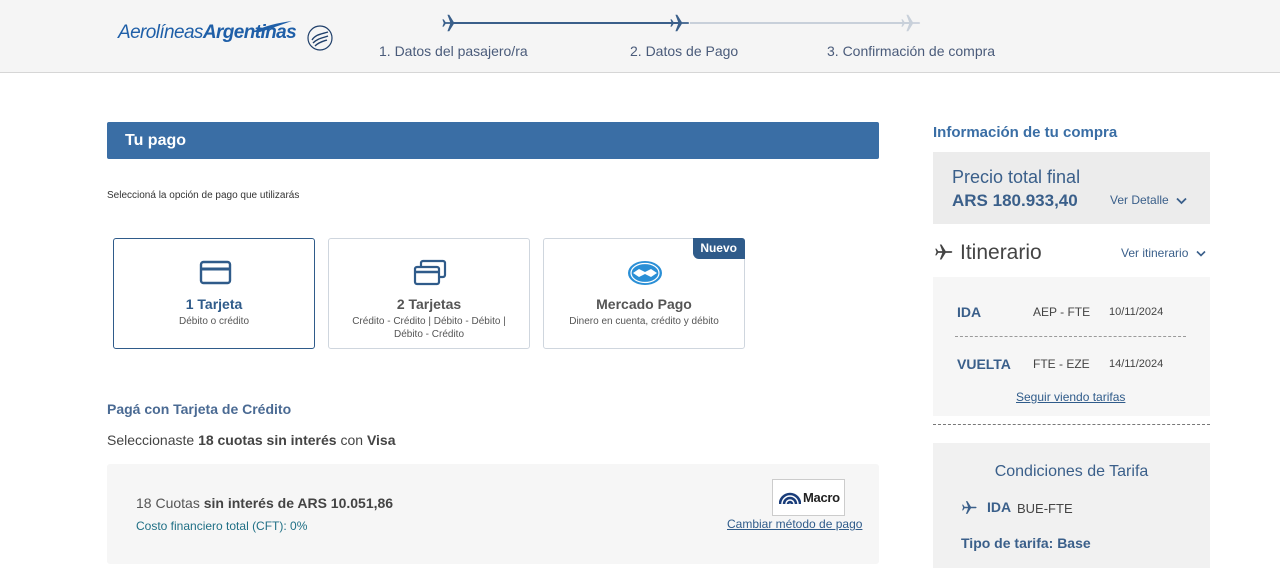 The width and height of the screenshot is (1280, 568). What do you see at coordinates (151, 440) in the screenshot?
I see `selection-prefix: Seleccionaste` at bounding box center [151, 440].